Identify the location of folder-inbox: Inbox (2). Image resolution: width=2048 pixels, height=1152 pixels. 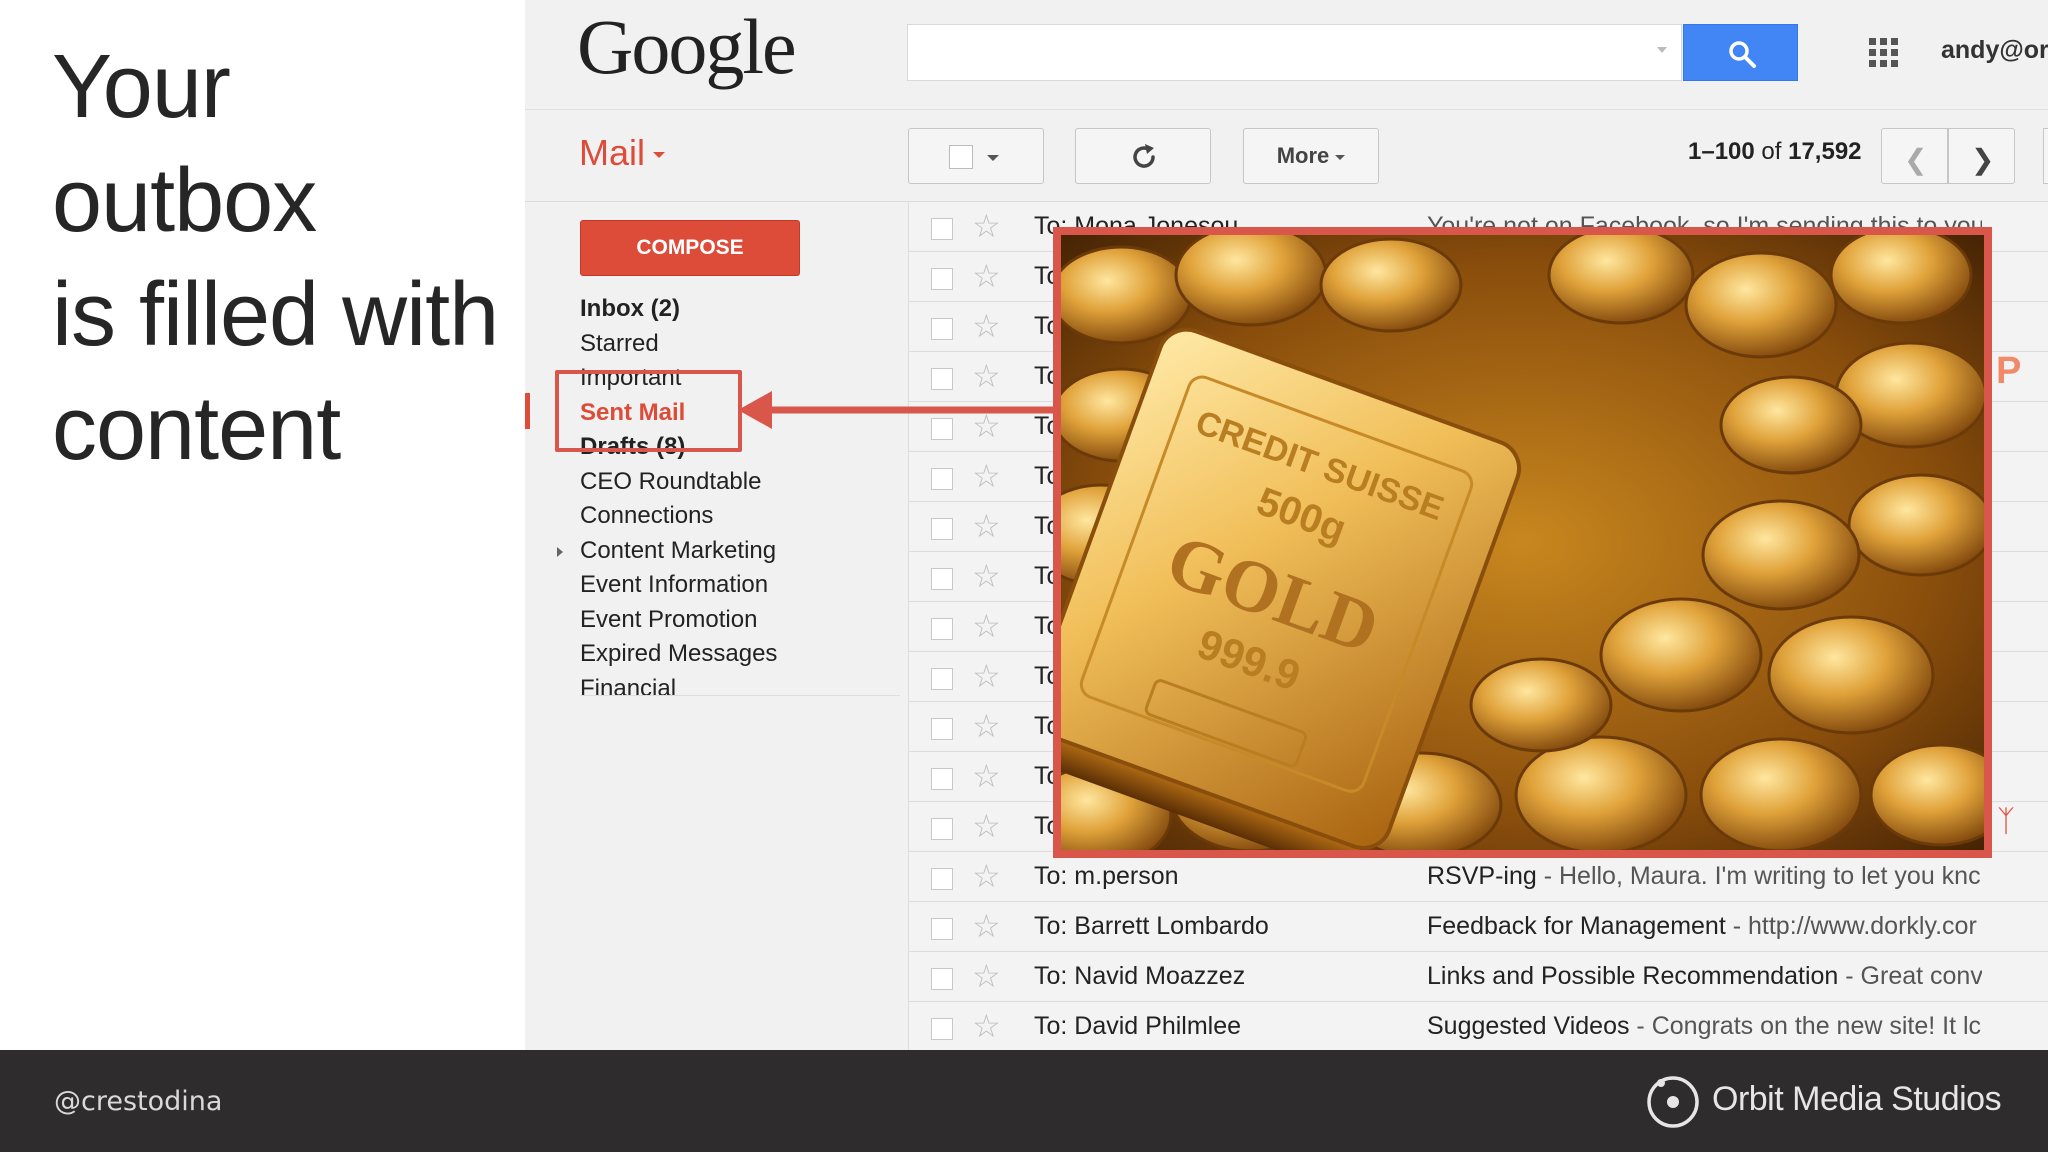
(678, 309).